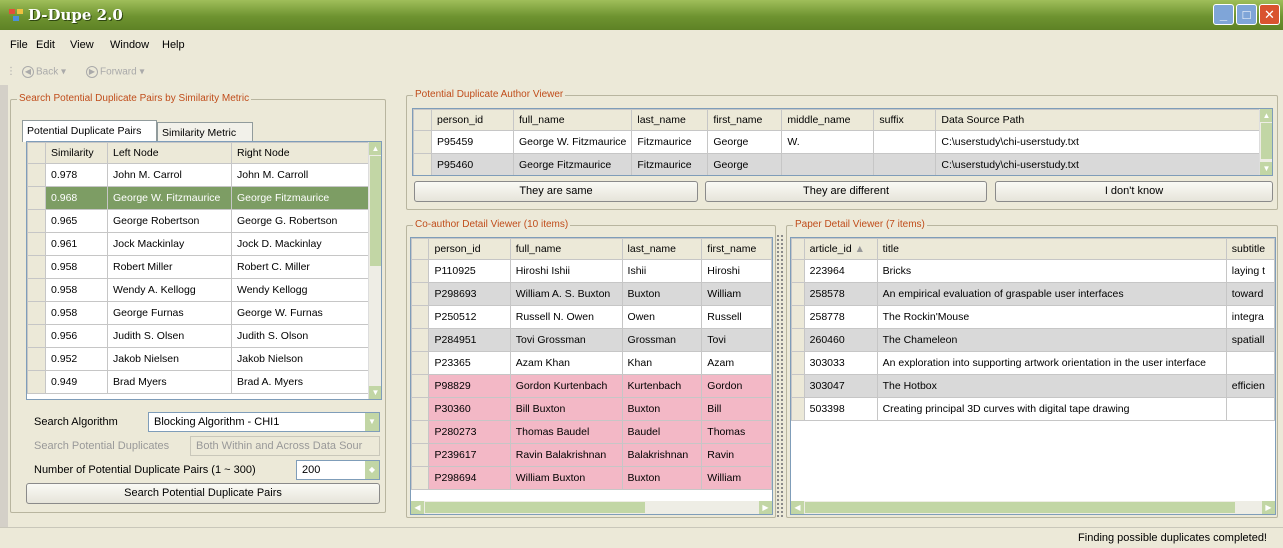 Image resolution: width=1283 pixels, height=548 pixels. What do you see at coordinates (285, 446) in the screenshot?
I see `search-duplicates-select: Both Within and Across Data Sour` at bounding box center [285, 446].